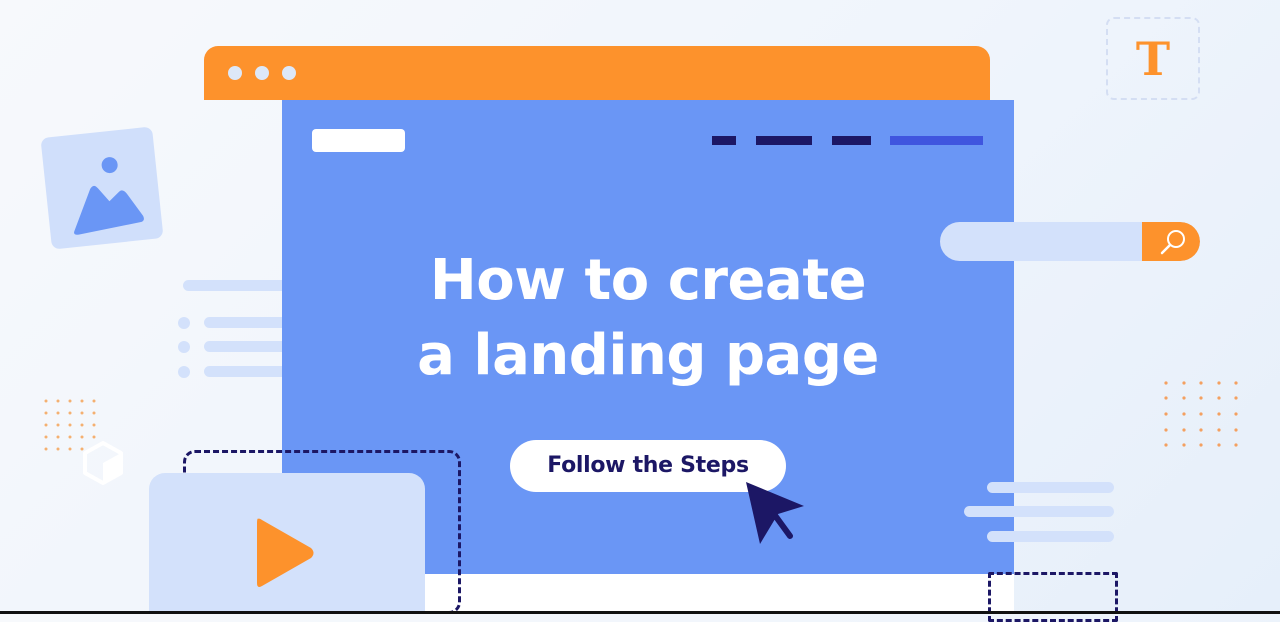 The width and height of the screenshot is (1280, 622). I want to click on image-icon, so click(109, 196).